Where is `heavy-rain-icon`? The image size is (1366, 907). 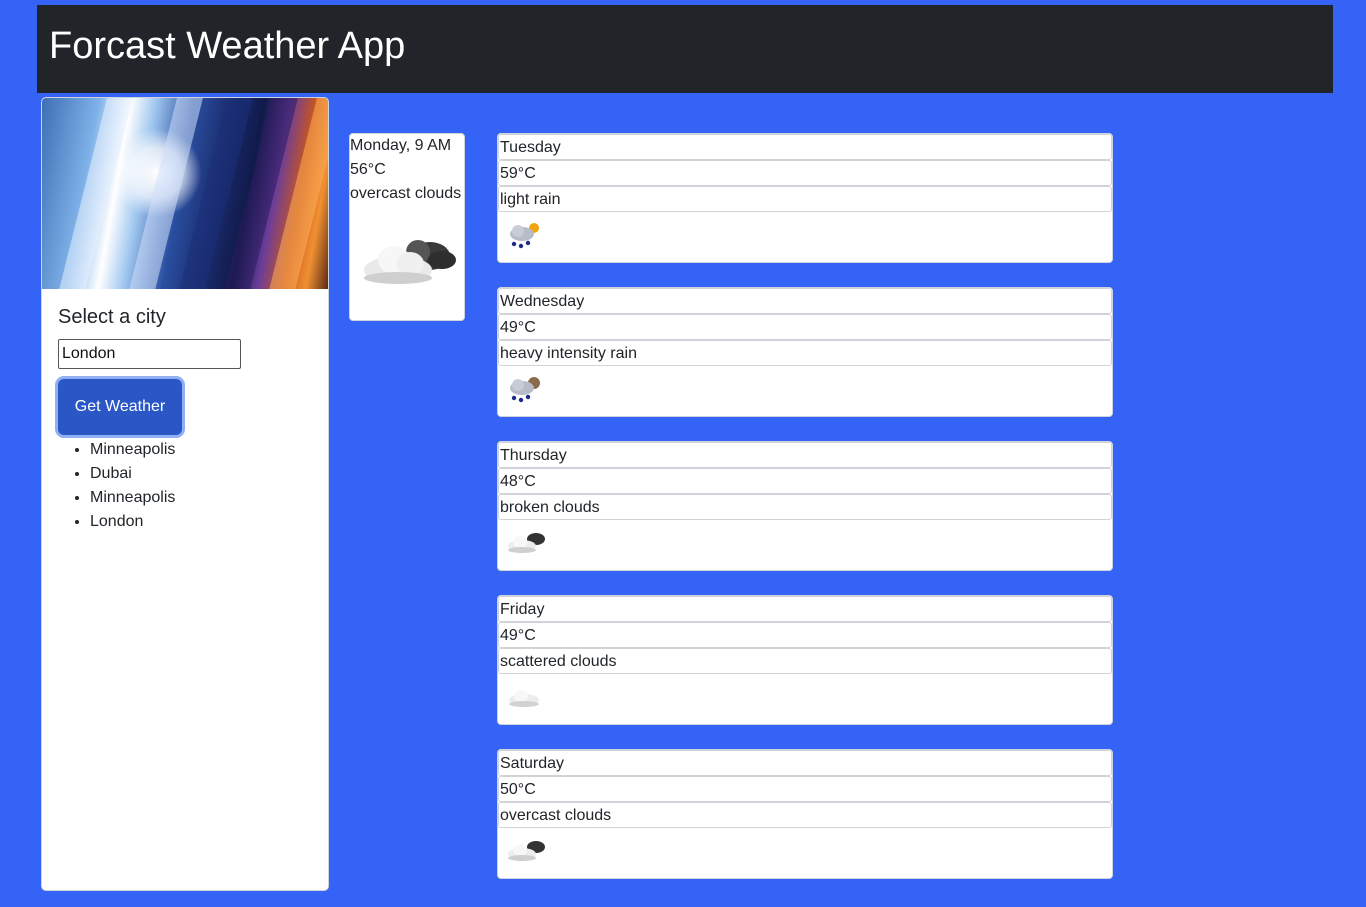 heavy-rain-icon is located at coordinates (525, 390).